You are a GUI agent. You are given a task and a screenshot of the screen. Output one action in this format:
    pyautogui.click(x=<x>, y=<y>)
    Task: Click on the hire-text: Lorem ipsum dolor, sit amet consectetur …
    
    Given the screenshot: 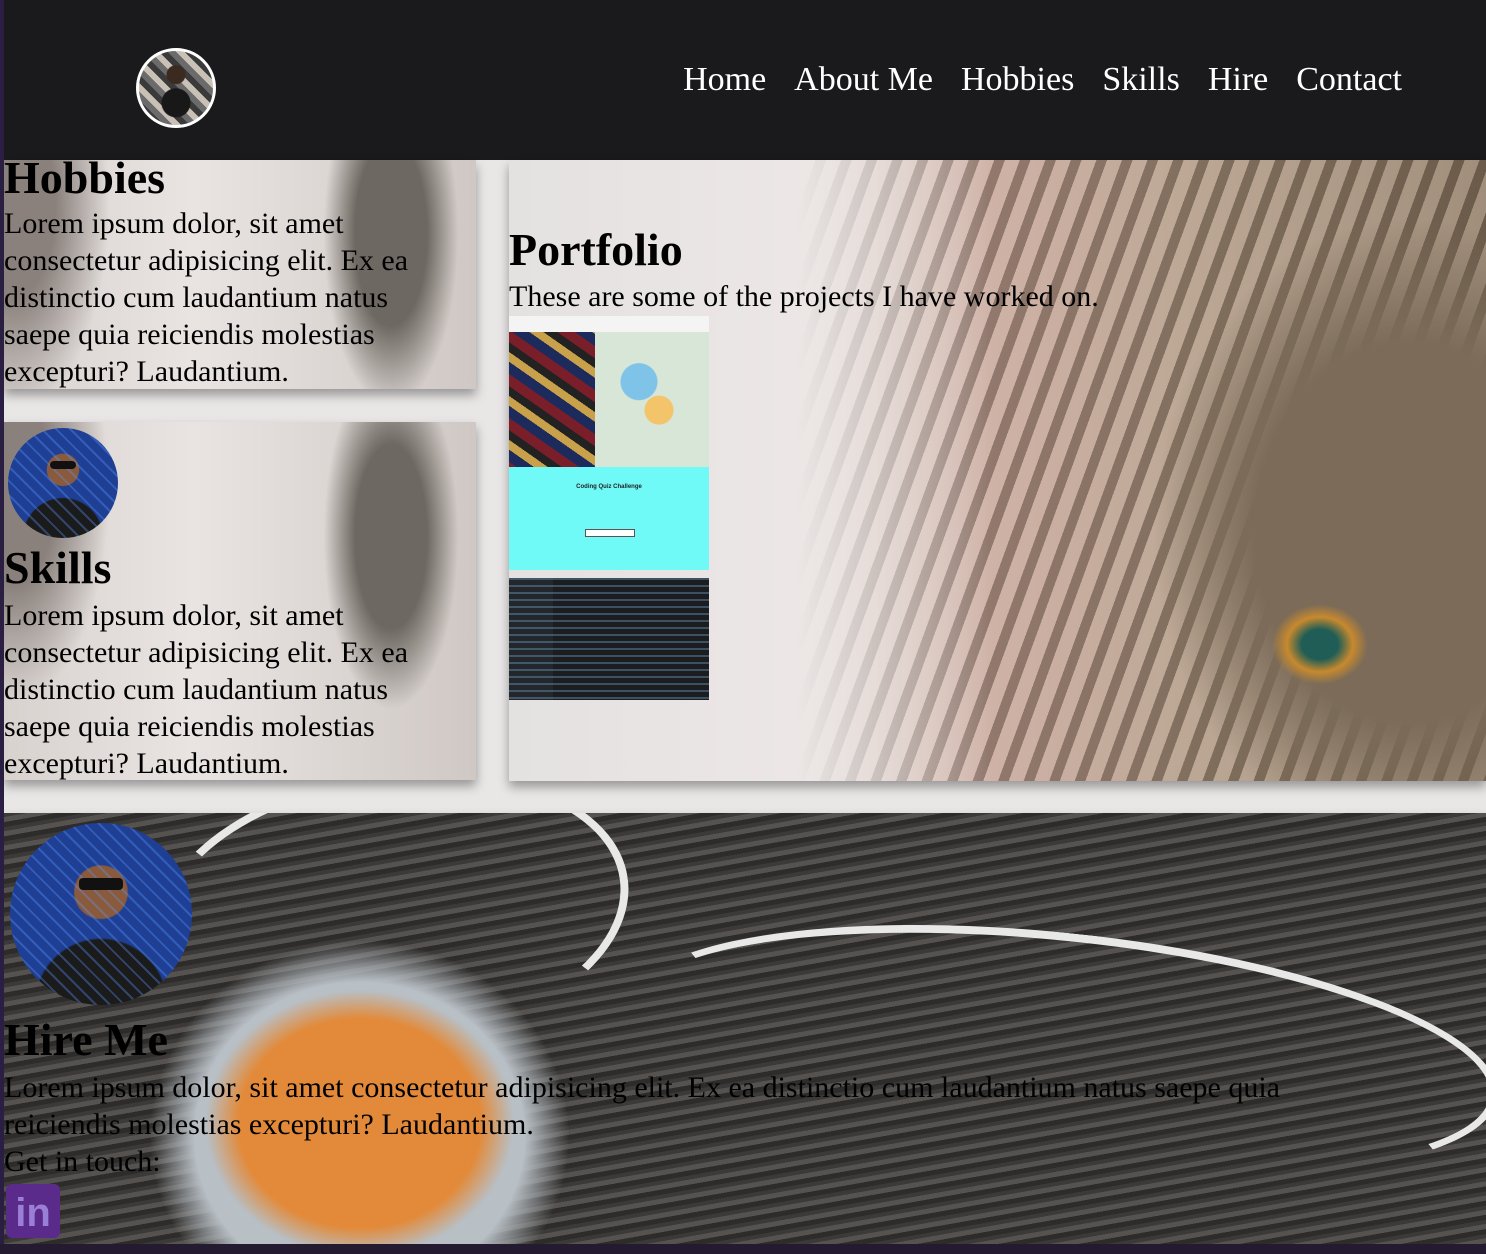 What is the action you would take?
    pyautogui.click(x=642, y=1106)
    